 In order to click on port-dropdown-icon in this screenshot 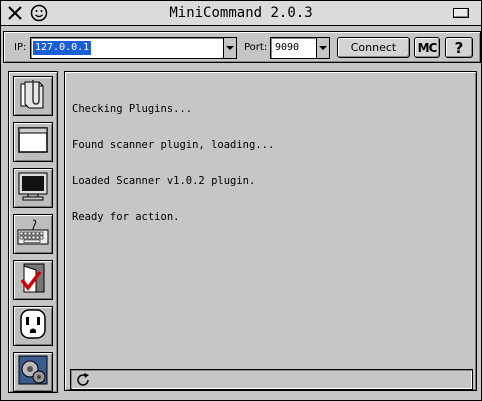, I will do `click(322, 48)`.